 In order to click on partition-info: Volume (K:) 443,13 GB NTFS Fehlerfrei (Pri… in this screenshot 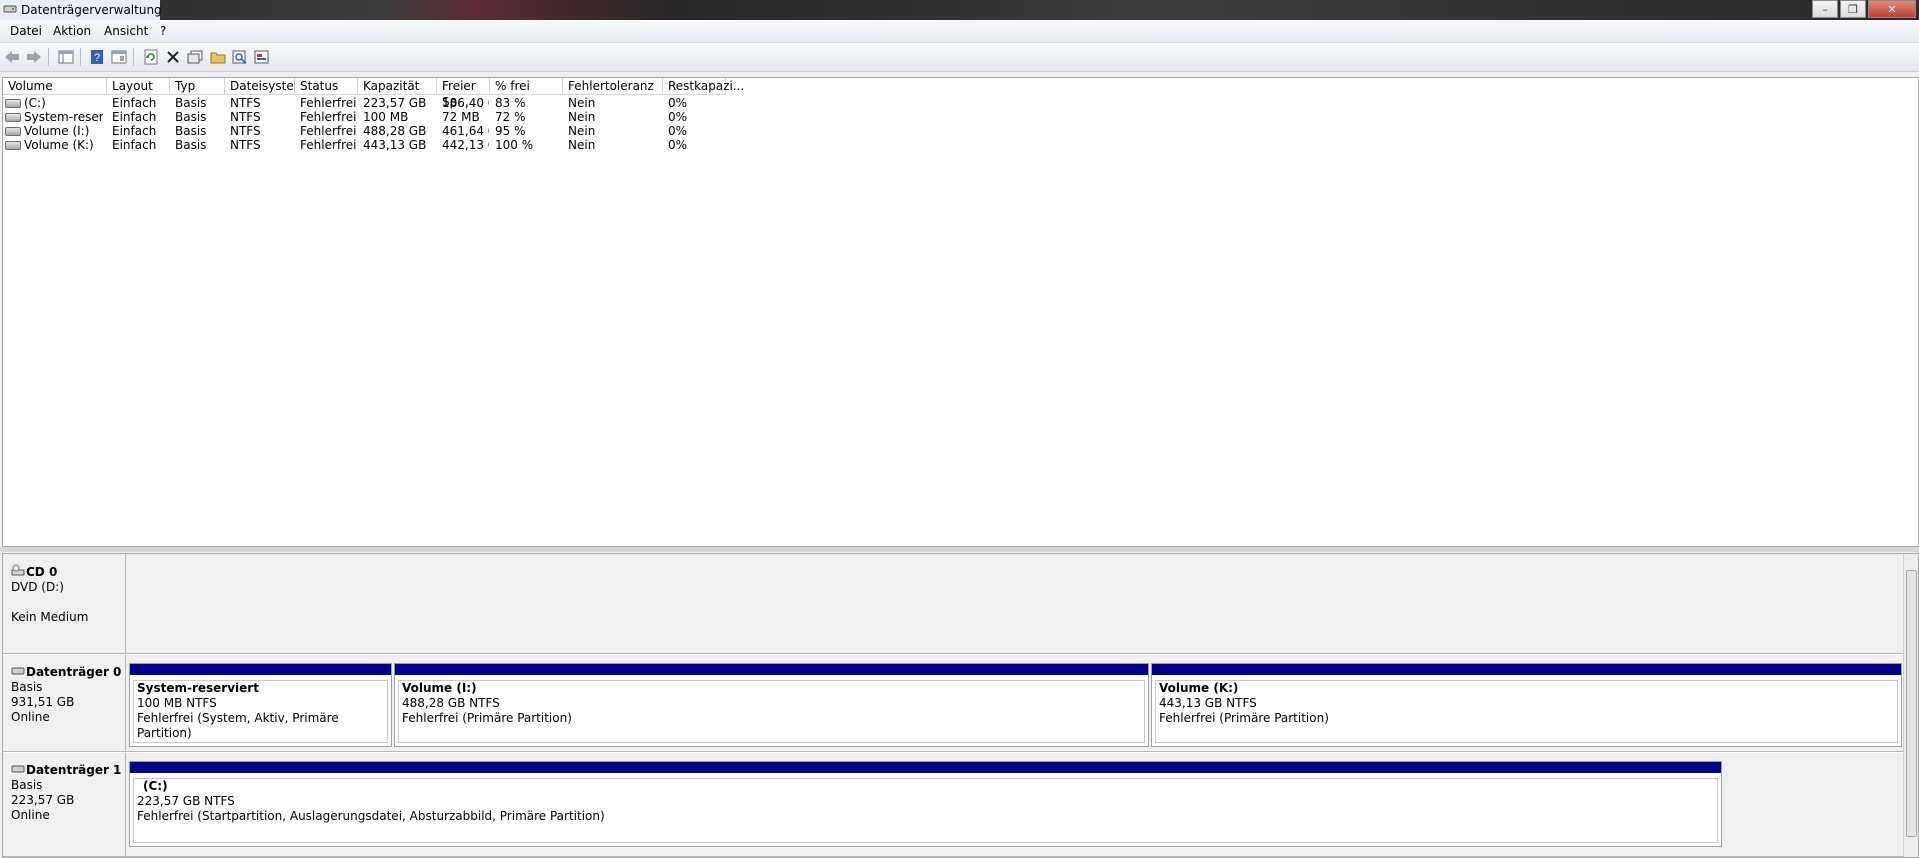, I will do `click(1526, 711)`.